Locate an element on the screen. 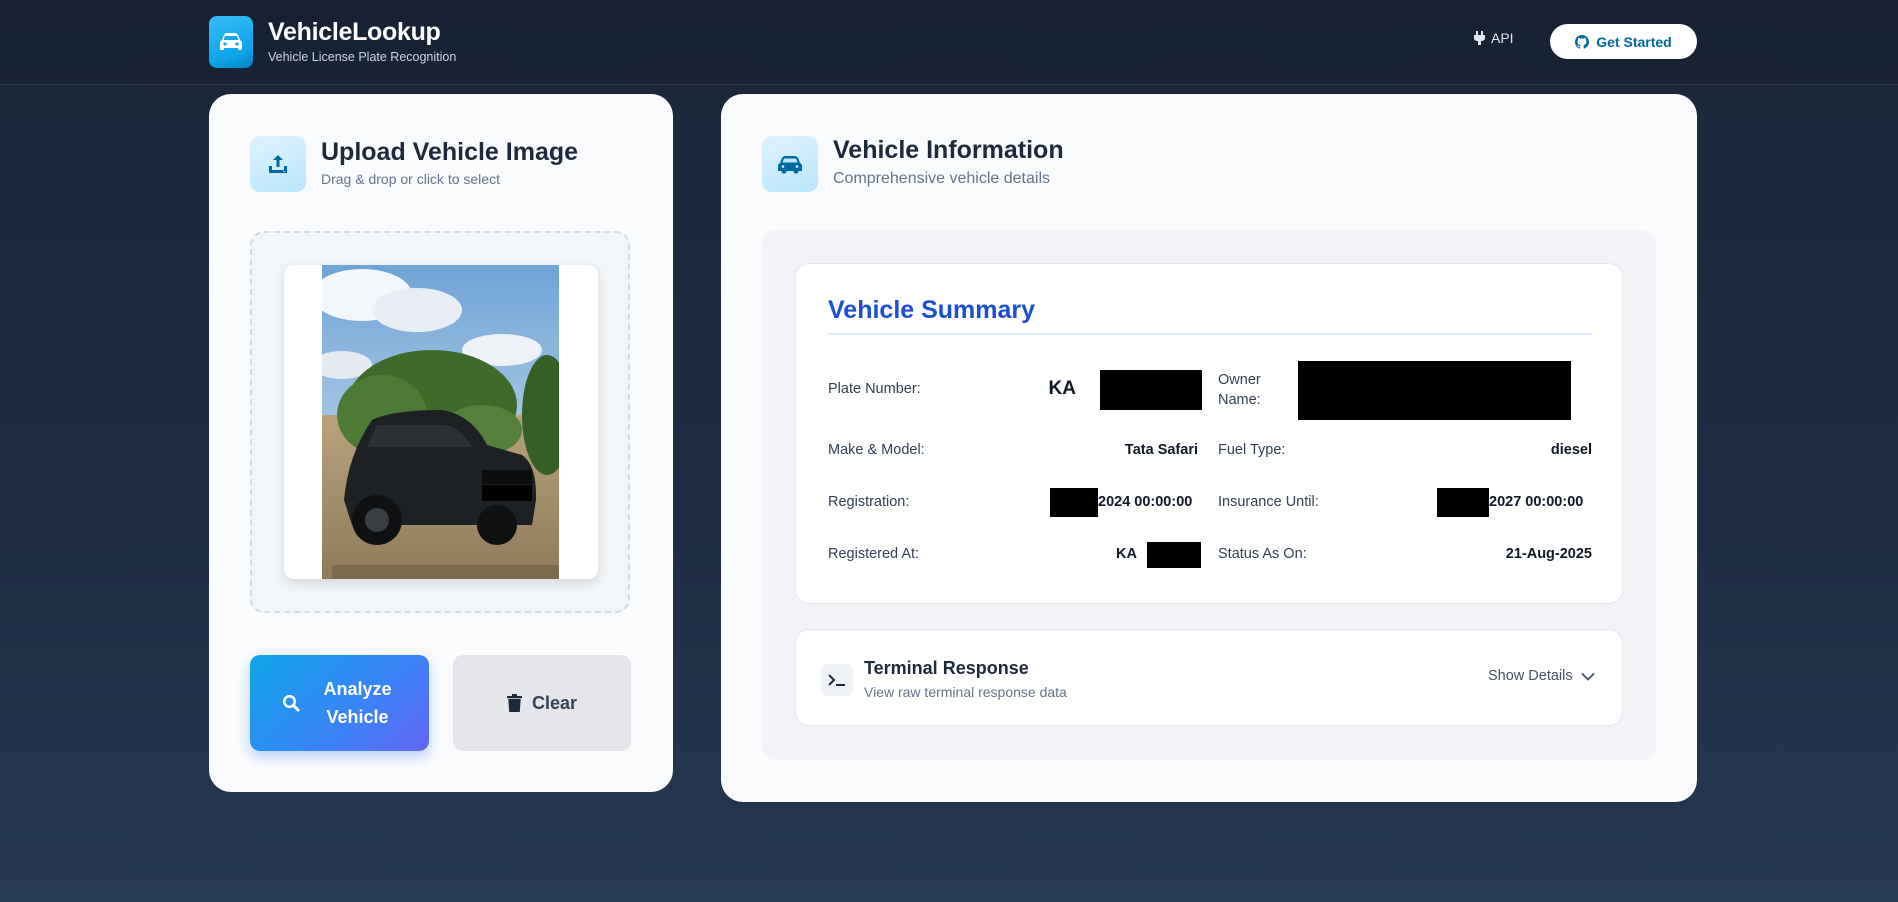 The image size is (1898, 902). get-started-button: Get Started is located at coordinates (1623, 41).